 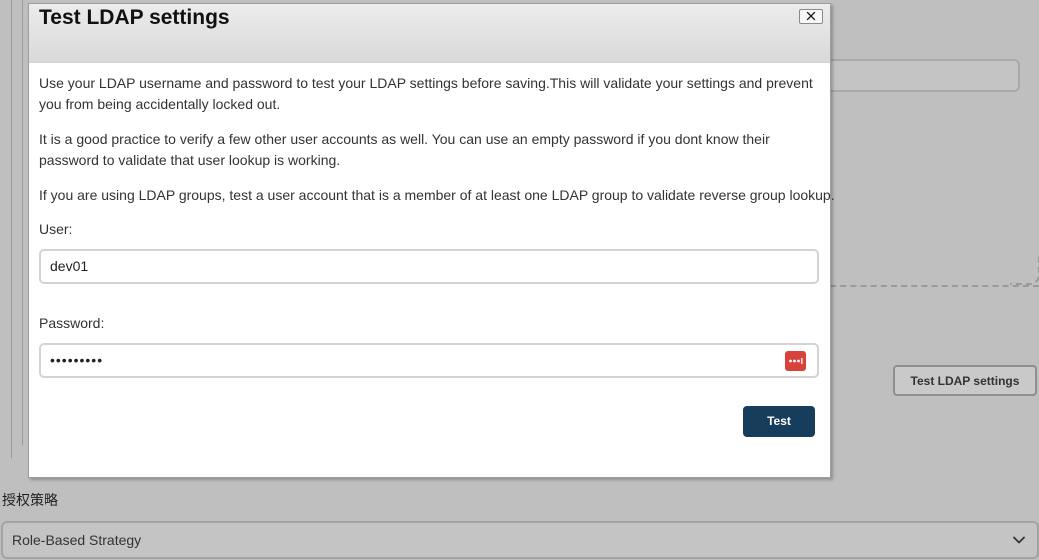 What do you see at coordinates (72, 323) in the screenshot?
I see `password-label: Password:` at bounding box center [72, 323].